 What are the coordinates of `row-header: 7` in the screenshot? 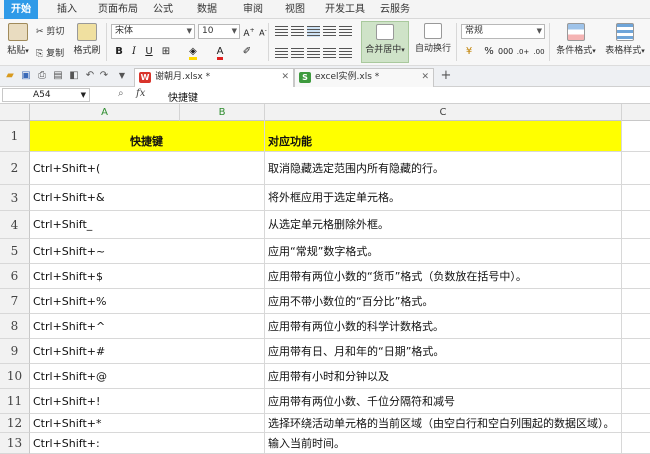 It's located at (15, 301).